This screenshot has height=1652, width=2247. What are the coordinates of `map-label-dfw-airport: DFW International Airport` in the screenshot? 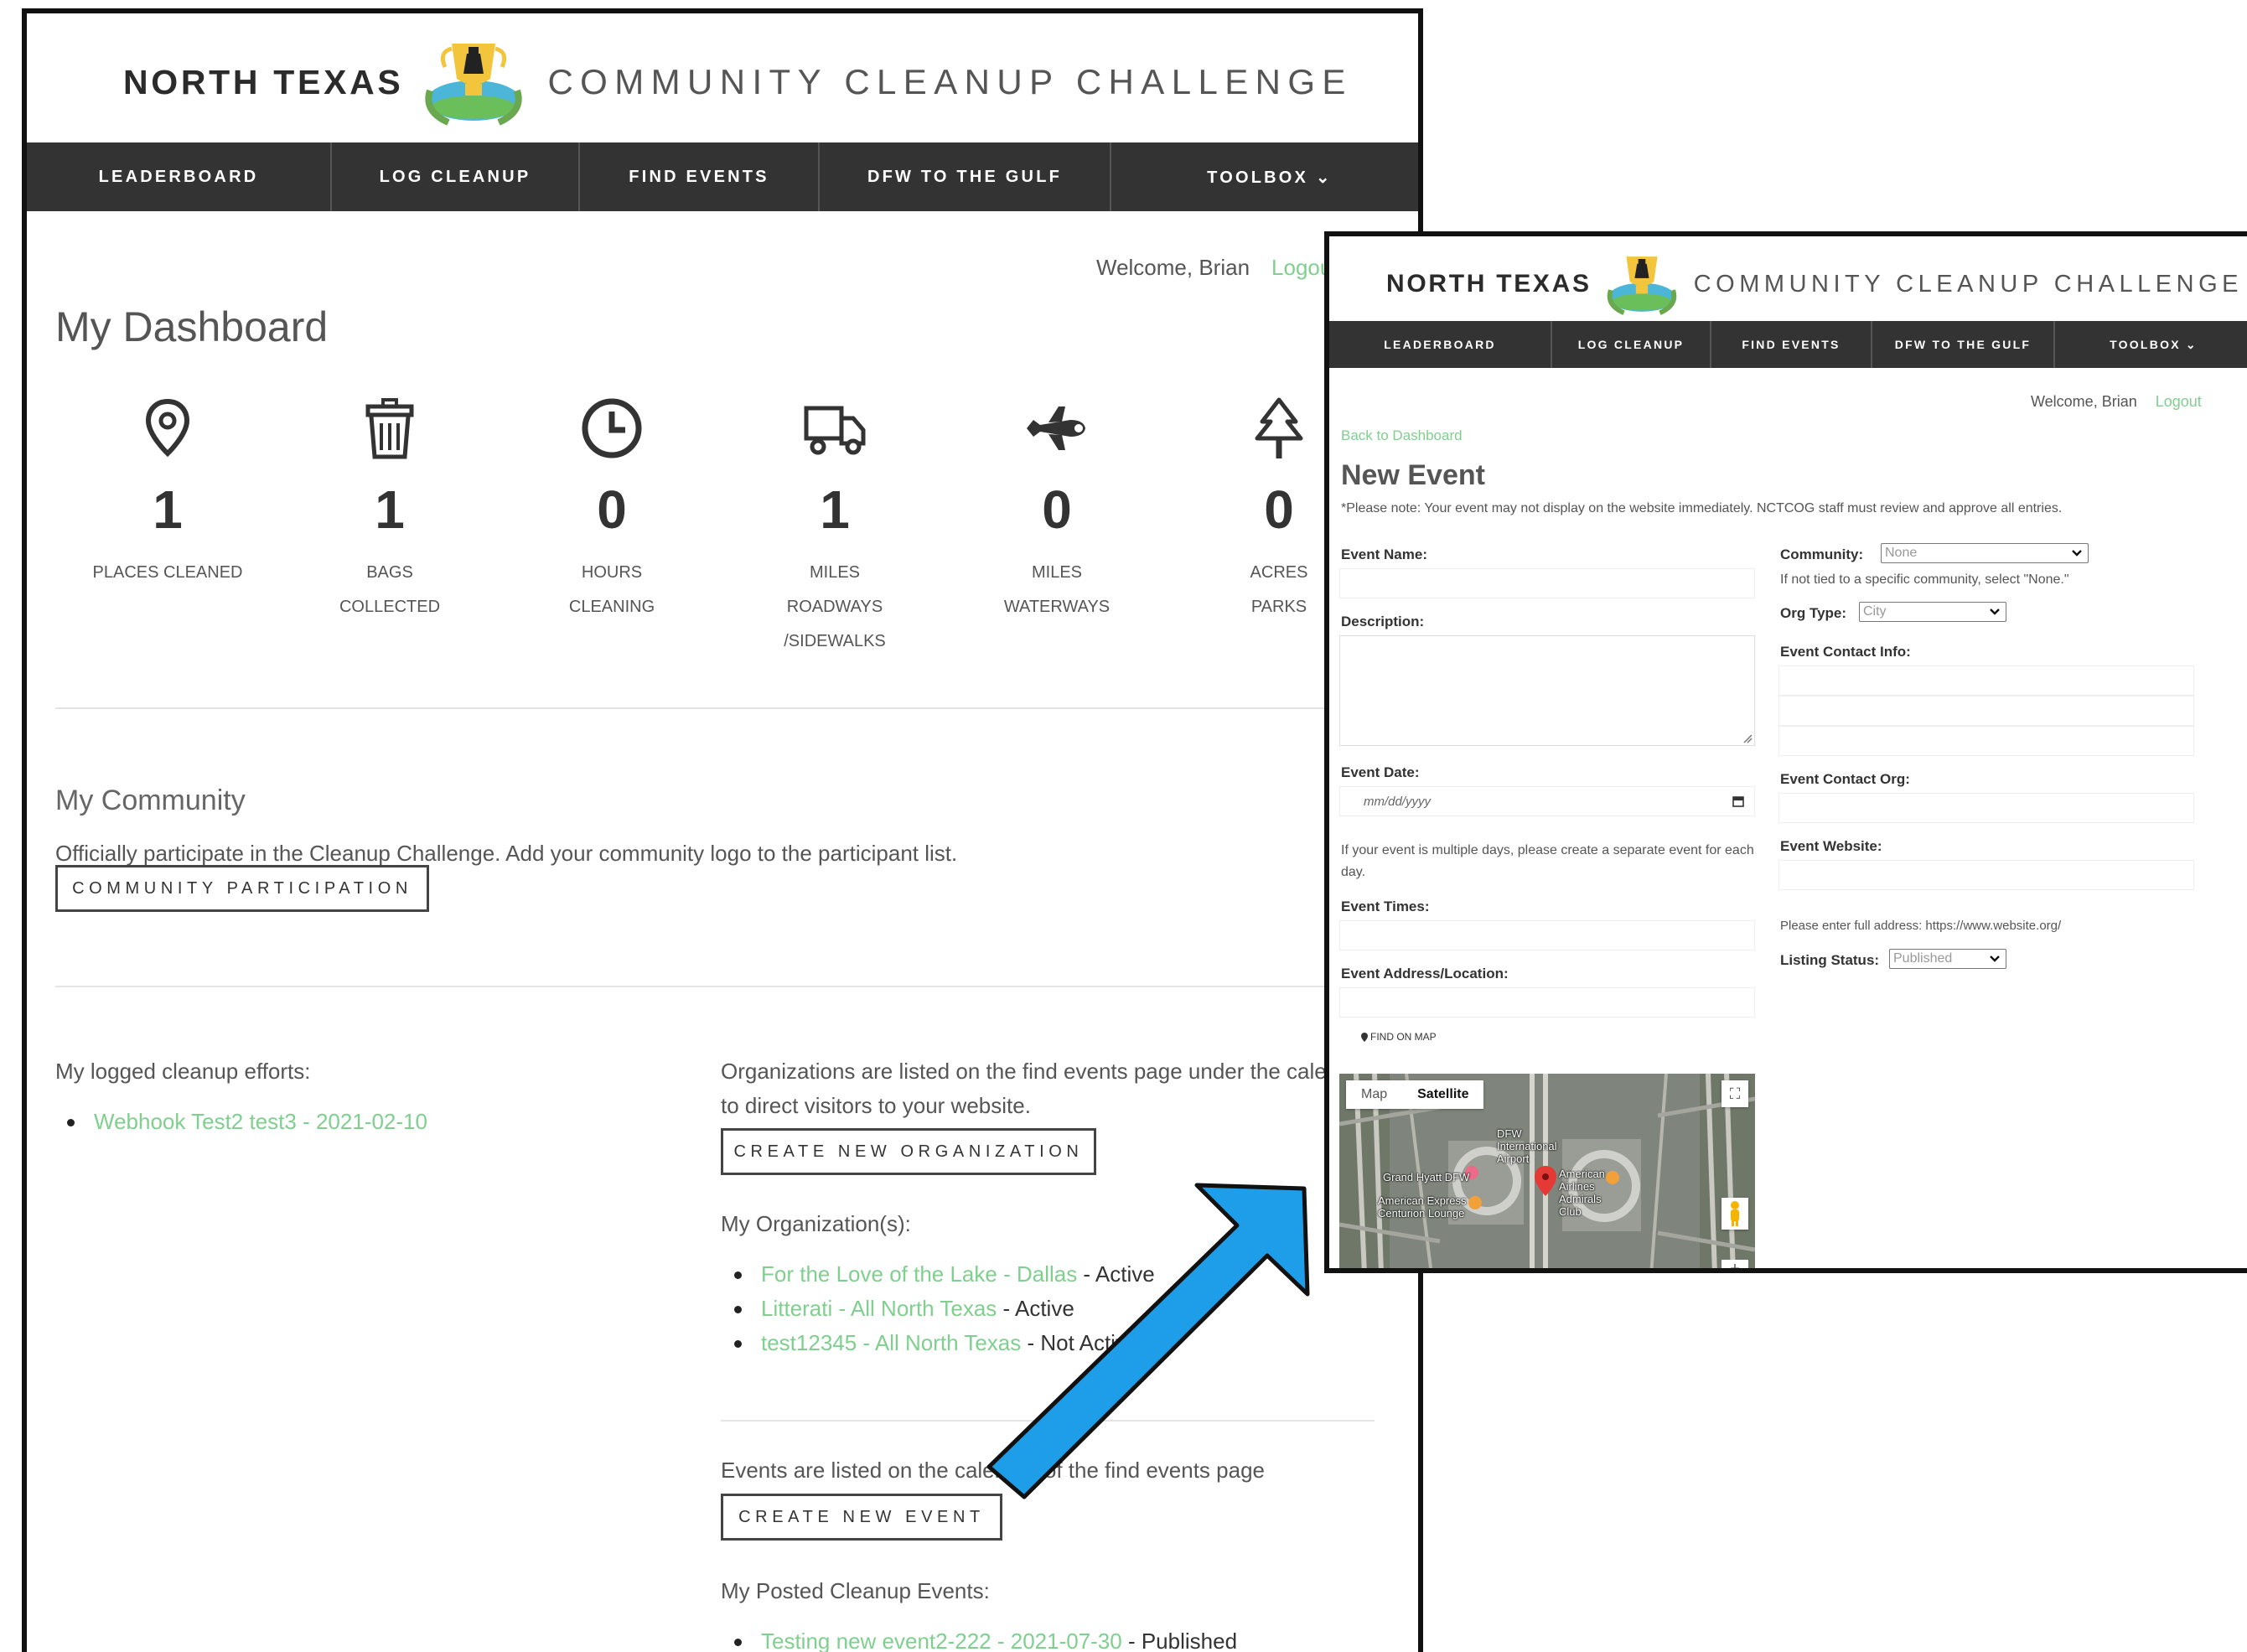 It's located at (1527, 1146).